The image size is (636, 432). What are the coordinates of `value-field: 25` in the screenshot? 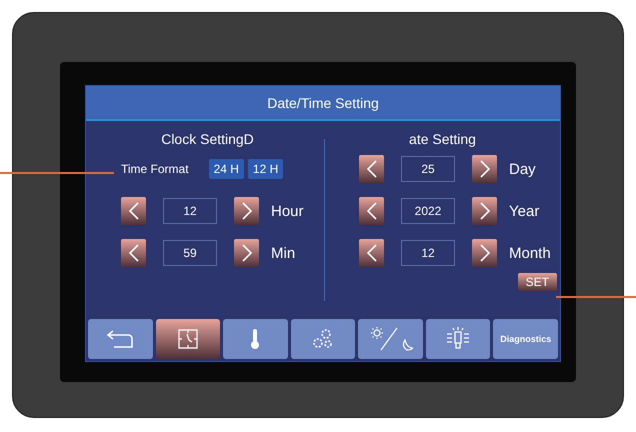 It's located at (428, 169).